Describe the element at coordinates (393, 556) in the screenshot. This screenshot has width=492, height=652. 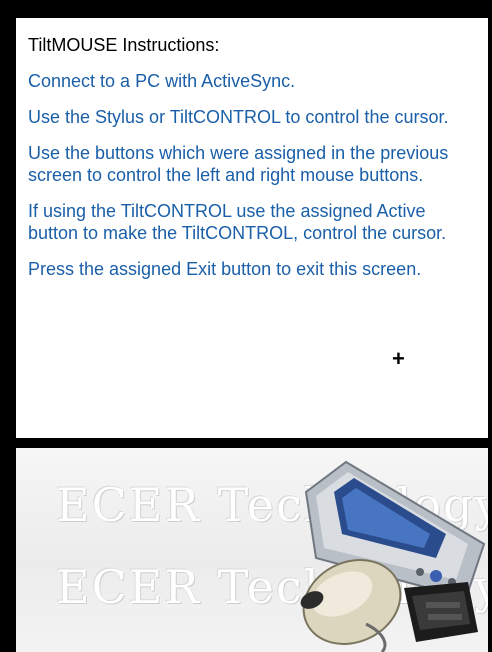
I see `device-illustration` at that location.